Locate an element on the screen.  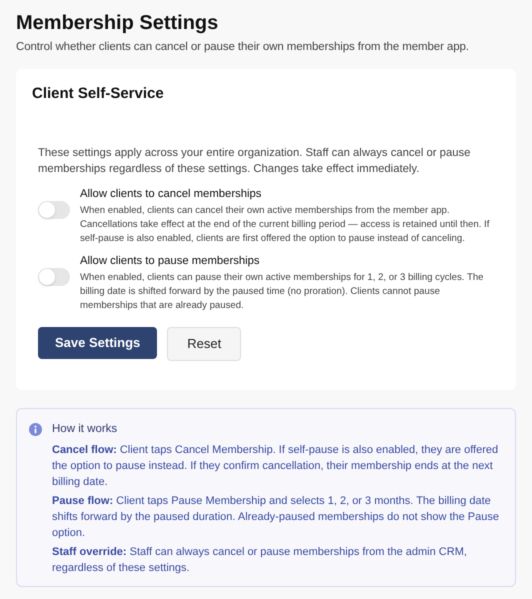
setting-label: Allow clients to cancel memberships is located at coordinates (171, 194).